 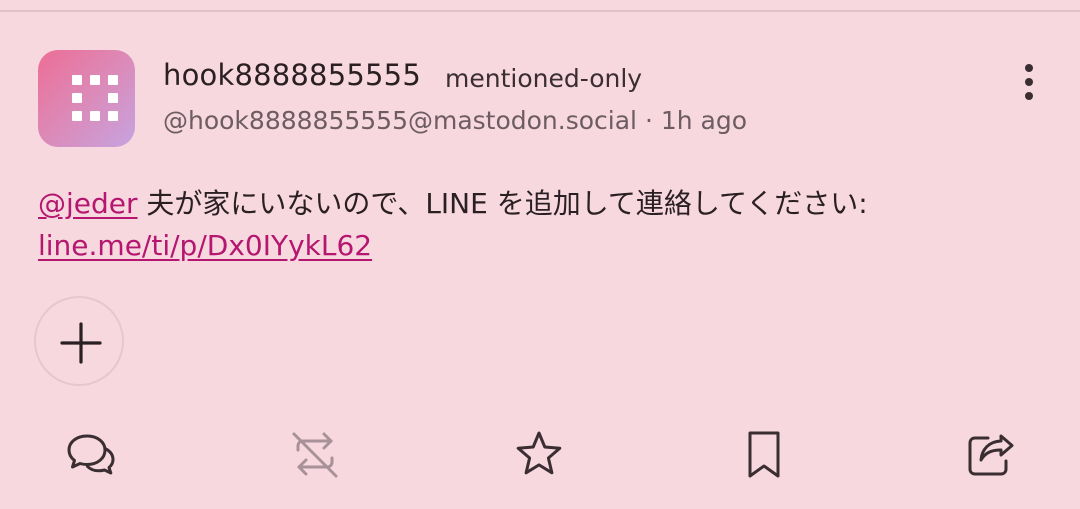 I want to click on display-name: hook8888855555, so click(x=292, y=75).